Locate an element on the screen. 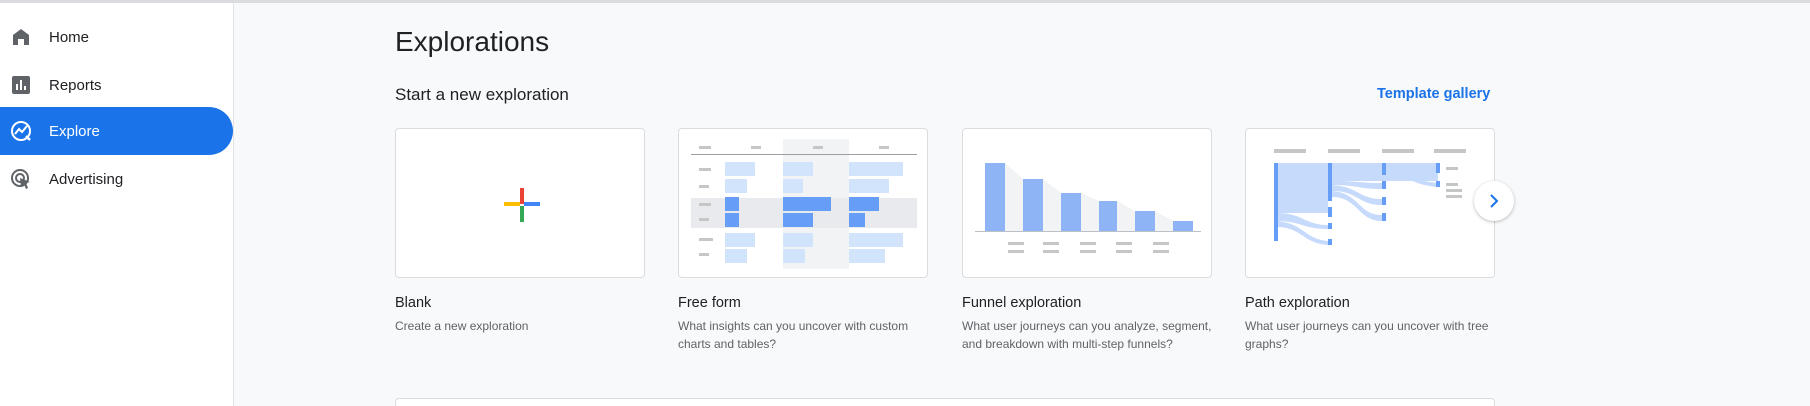  exploration-card-blank: Blank Create a new exploration is located at coordinates (520, 231).